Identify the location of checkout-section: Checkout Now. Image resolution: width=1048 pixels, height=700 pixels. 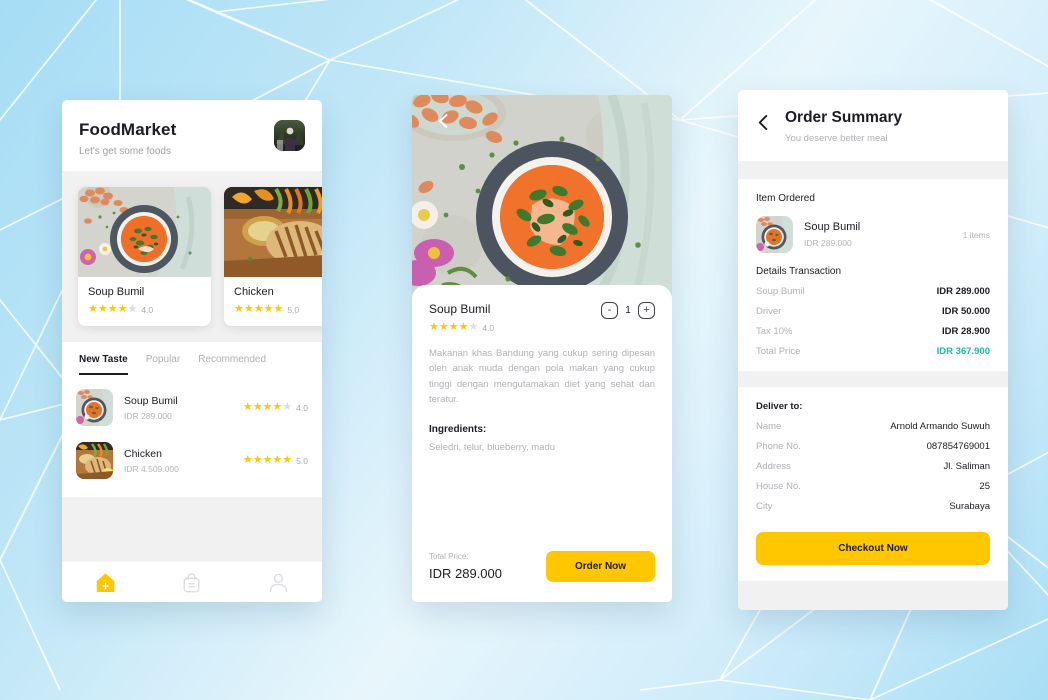
(873, 553).